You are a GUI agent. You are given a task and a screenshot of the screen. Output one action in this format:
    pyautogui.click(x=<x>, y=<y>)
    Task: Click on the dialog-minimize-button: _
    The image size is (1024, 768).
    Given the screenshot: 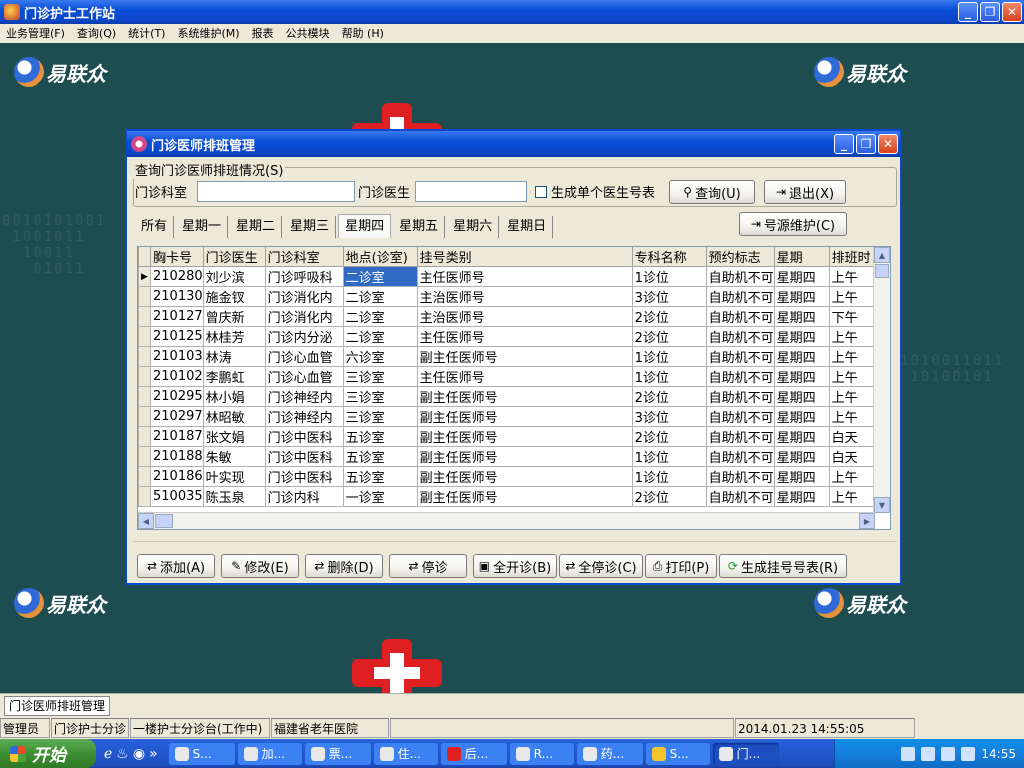 What is the action you would take?
    pyautogui.click(x=844, y=144)
    